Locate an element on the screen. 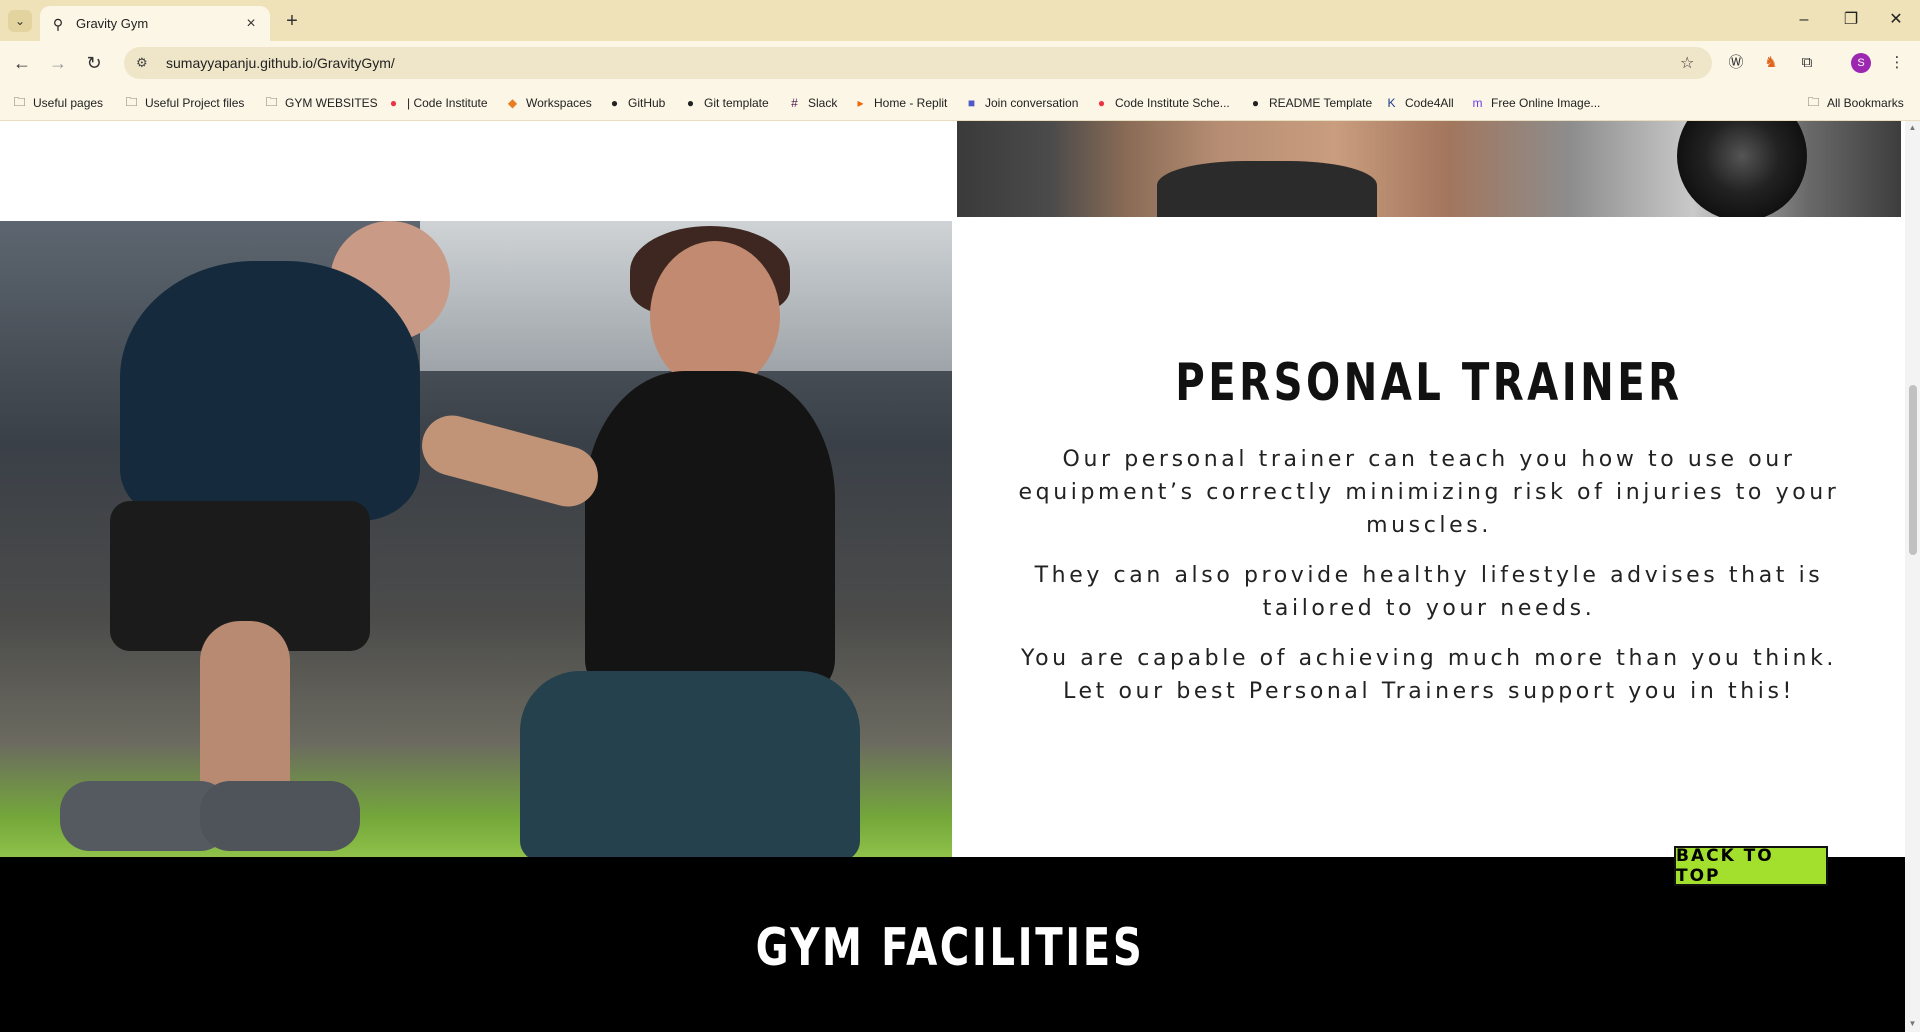  scroll-down-icon: ▼ is located at coordinates (1912, 1024).